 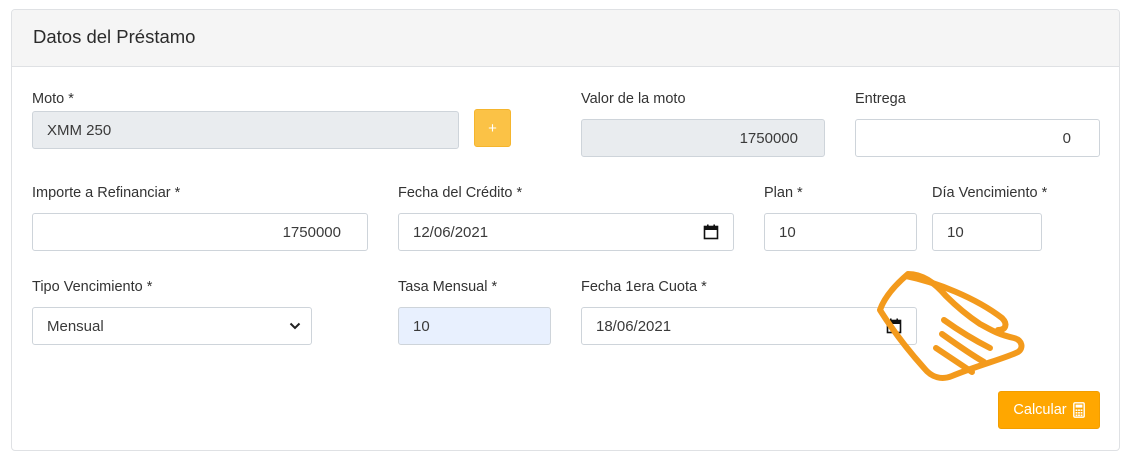 What do you see at coordinates (1066, 138) in the screenshot?
I see `entrega-value: 0` at bounding box center [1066, 138].